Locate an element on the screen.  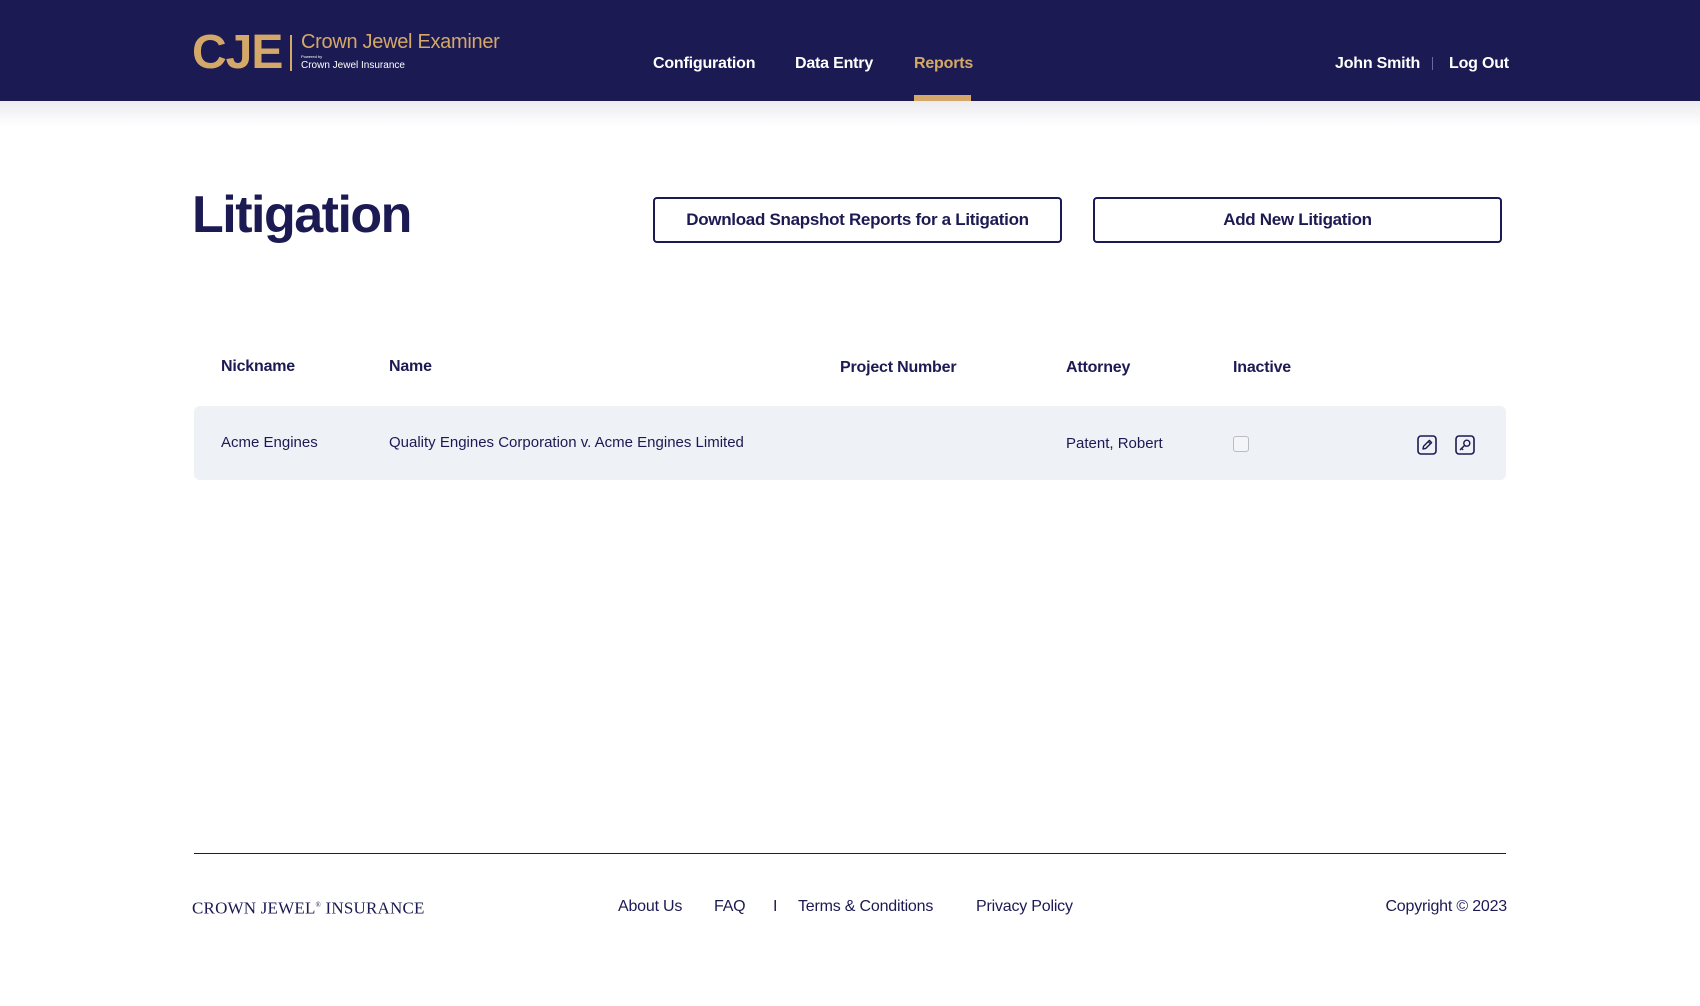
footer-brand-mark: ® is located at coordinates (318, 905).